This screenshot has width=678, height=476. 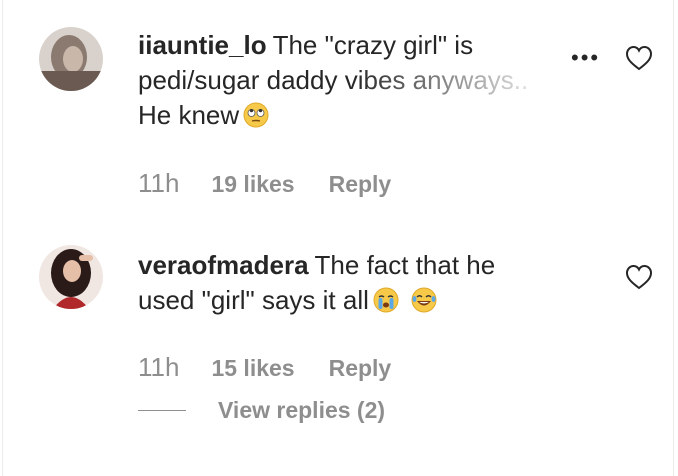 I want to click on more-options-icon: •••, so click(x=585, y=58).